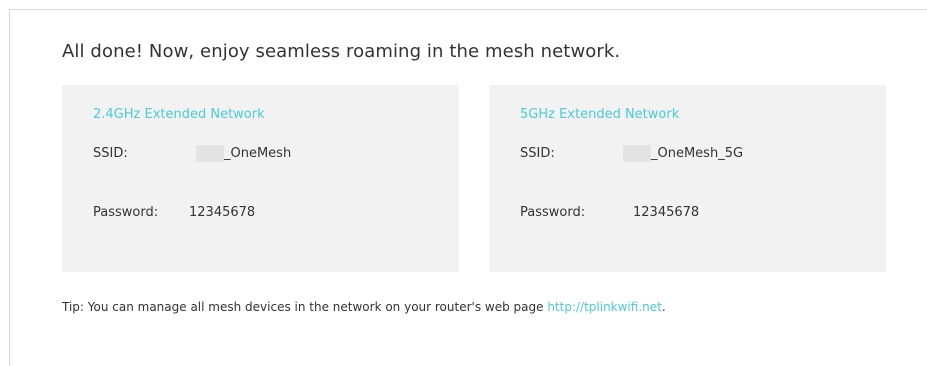 The width and height of the screenshot is (927, 366). Describe the element at coordinates (258, 153) in the screenshot. I see `ssid-value: _OneMesh` at that location.